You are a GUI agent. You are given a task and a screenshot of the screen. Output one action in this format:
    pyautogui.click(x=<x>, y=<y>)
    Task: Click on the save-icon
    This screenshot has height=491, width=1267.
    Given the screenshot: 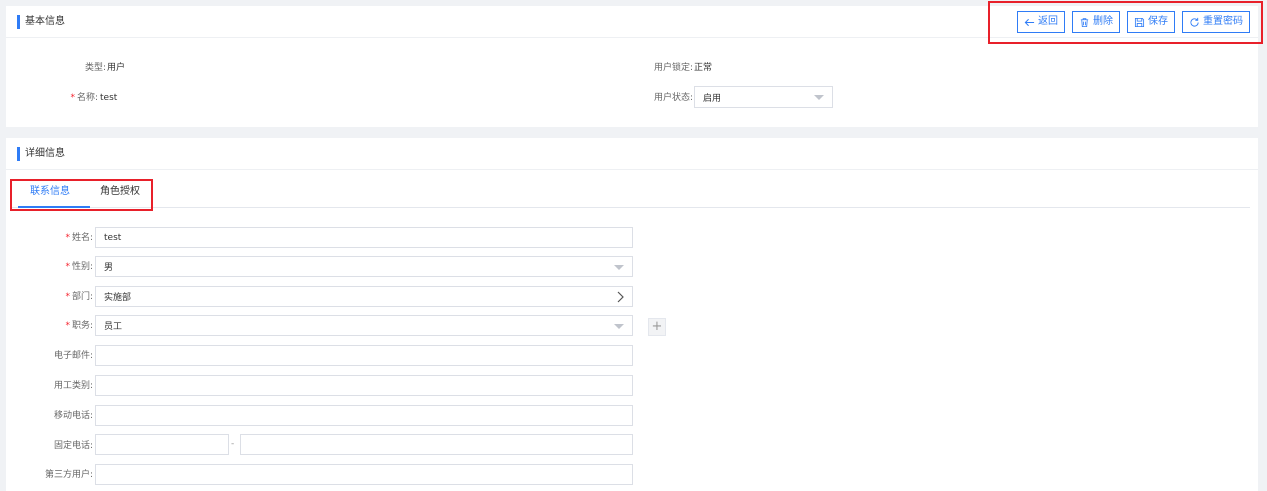 What is the action you would take?
    pyautogui.click(x=1139, y=22)
    